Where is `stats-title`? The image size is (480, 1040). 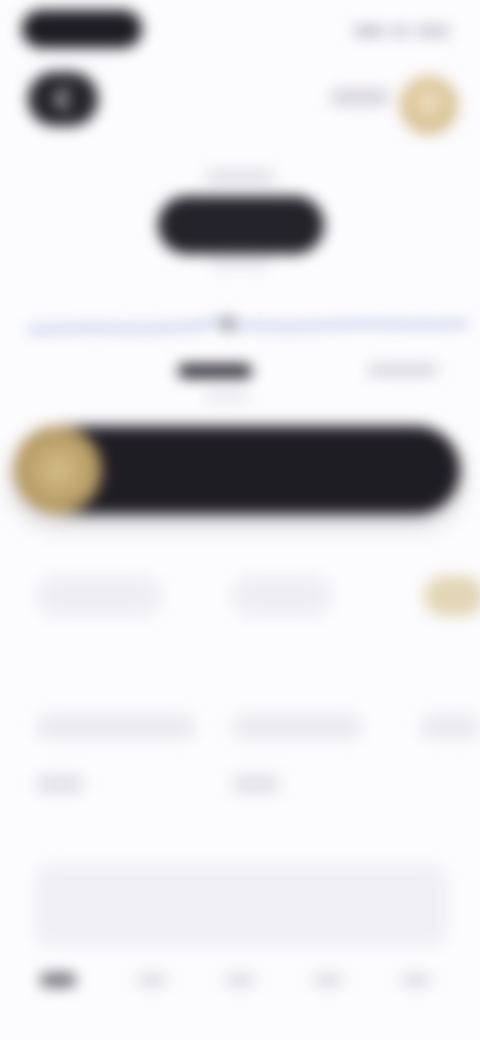
stats-title is located at coordinates (74, 543).